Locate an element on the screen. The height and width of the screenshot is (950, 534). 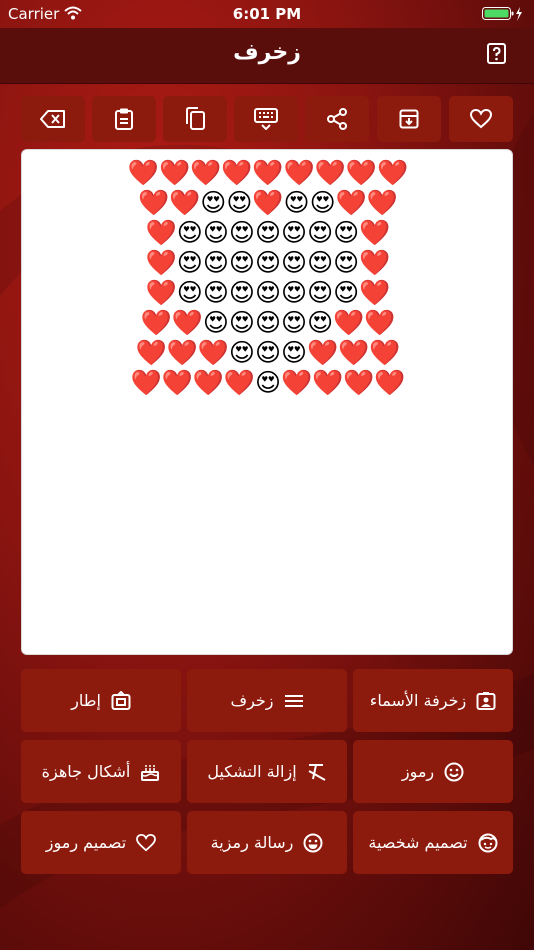
archive-button is located at coordinates (409, 119).